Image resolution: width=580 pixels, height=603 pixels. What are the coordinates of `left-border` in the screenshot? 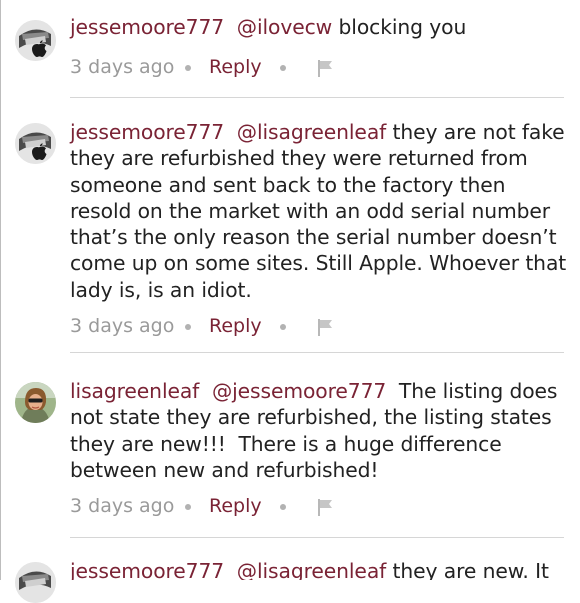 It's located at (0, 290).